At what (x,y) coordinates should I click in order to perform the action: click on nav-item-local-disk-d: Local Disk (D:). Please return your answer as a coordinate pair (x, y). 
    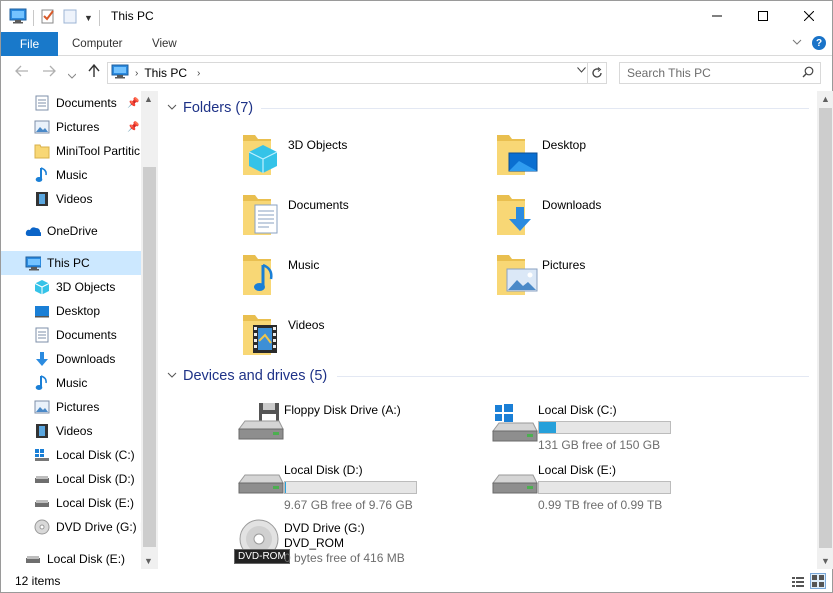
    Looking at the image, I should click on (71, 479).